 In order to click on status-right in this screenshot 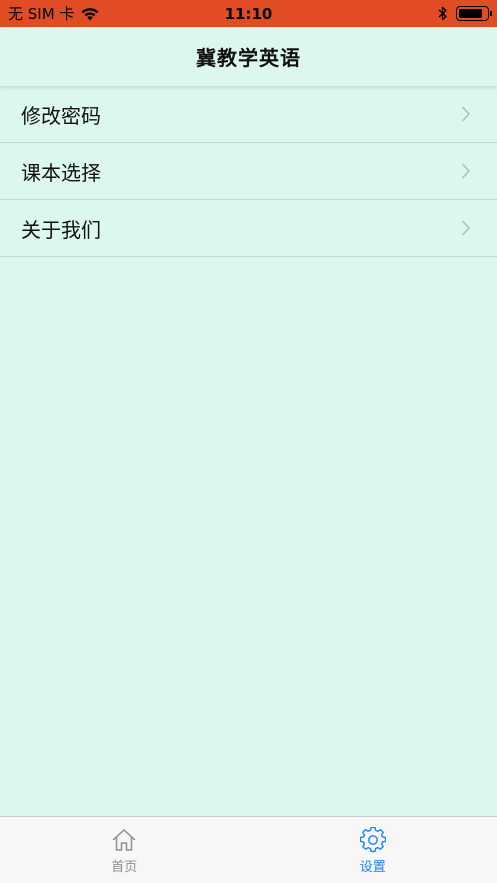, I will do `click(465, 13)`.